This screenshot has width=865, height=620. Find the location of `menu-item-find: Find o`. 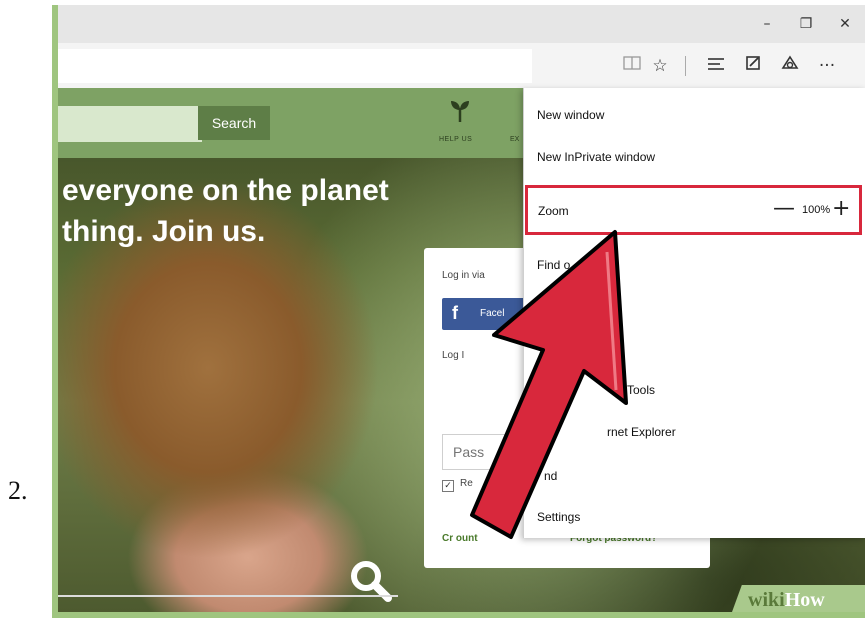

menu-item-find: Find o is located at coordinates (553, 265).